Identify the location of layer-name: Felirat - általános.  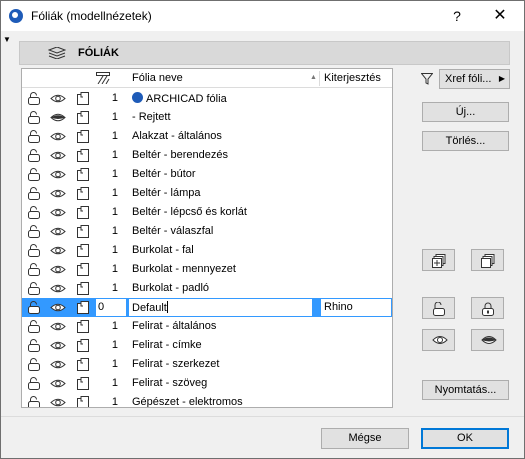
(174, 326).